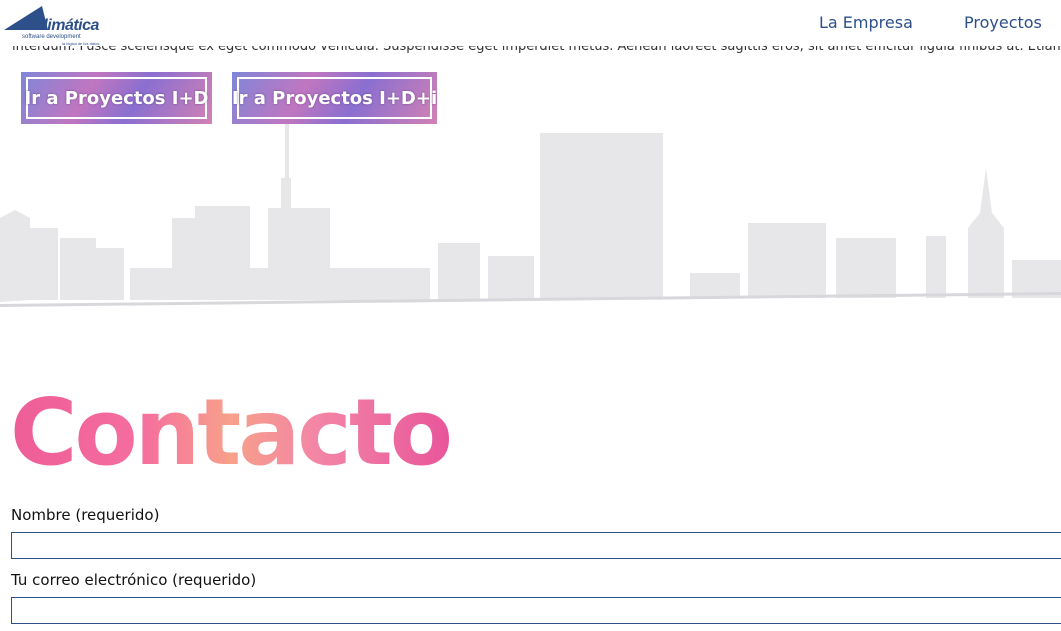 This screenshot has height=631, width=1061. I want to click on logo-subtagline: la lógica de los datos, so click(81, 43).